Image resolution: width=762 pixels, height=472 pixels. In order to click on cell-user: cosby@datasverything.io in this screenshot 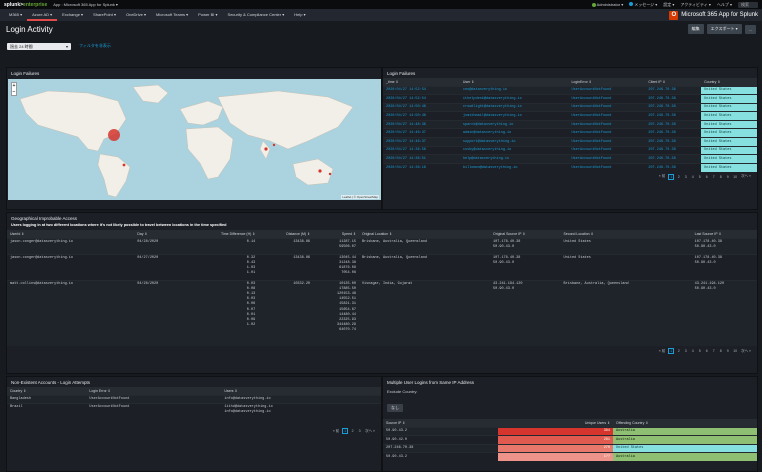, I will do `click(514, 150)`.